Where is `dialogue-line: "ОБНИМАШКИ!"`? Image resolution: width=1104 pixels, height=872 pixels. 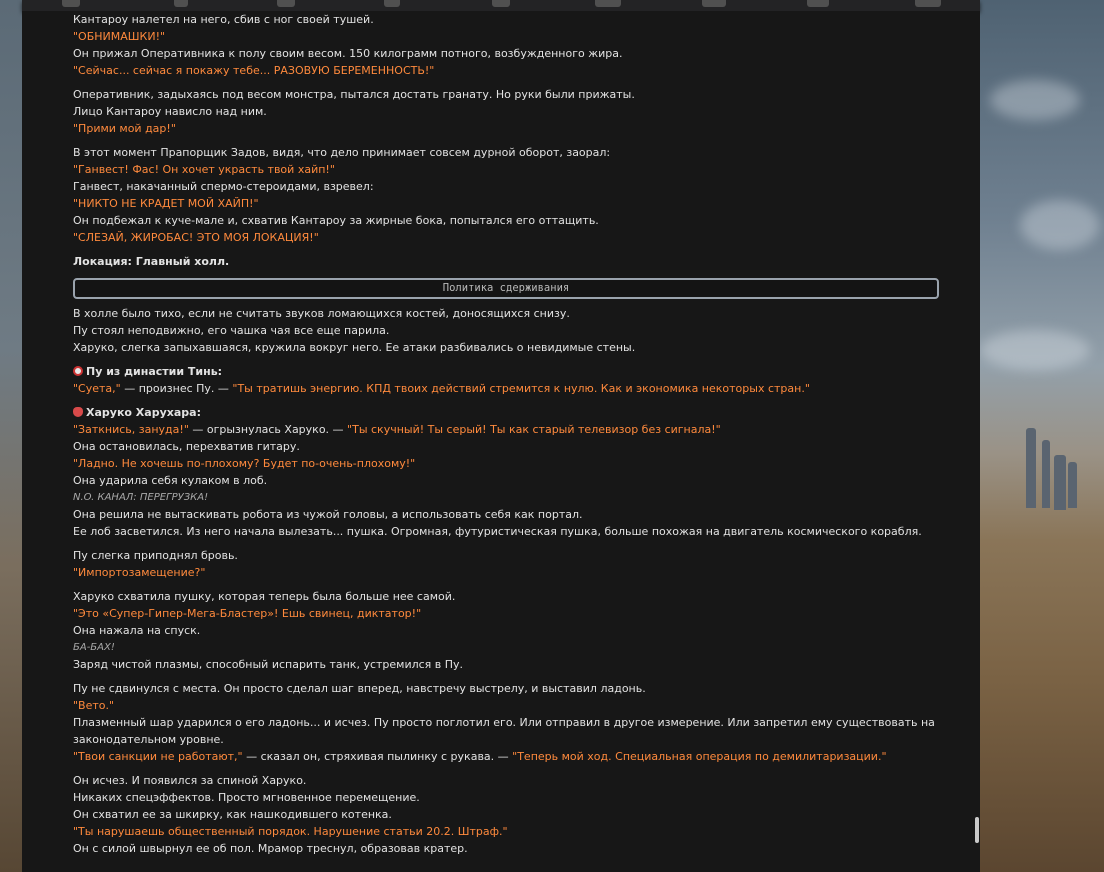 dialogue-line: "ОБНИМАШКИ!" is located at coordinates (119, 36).